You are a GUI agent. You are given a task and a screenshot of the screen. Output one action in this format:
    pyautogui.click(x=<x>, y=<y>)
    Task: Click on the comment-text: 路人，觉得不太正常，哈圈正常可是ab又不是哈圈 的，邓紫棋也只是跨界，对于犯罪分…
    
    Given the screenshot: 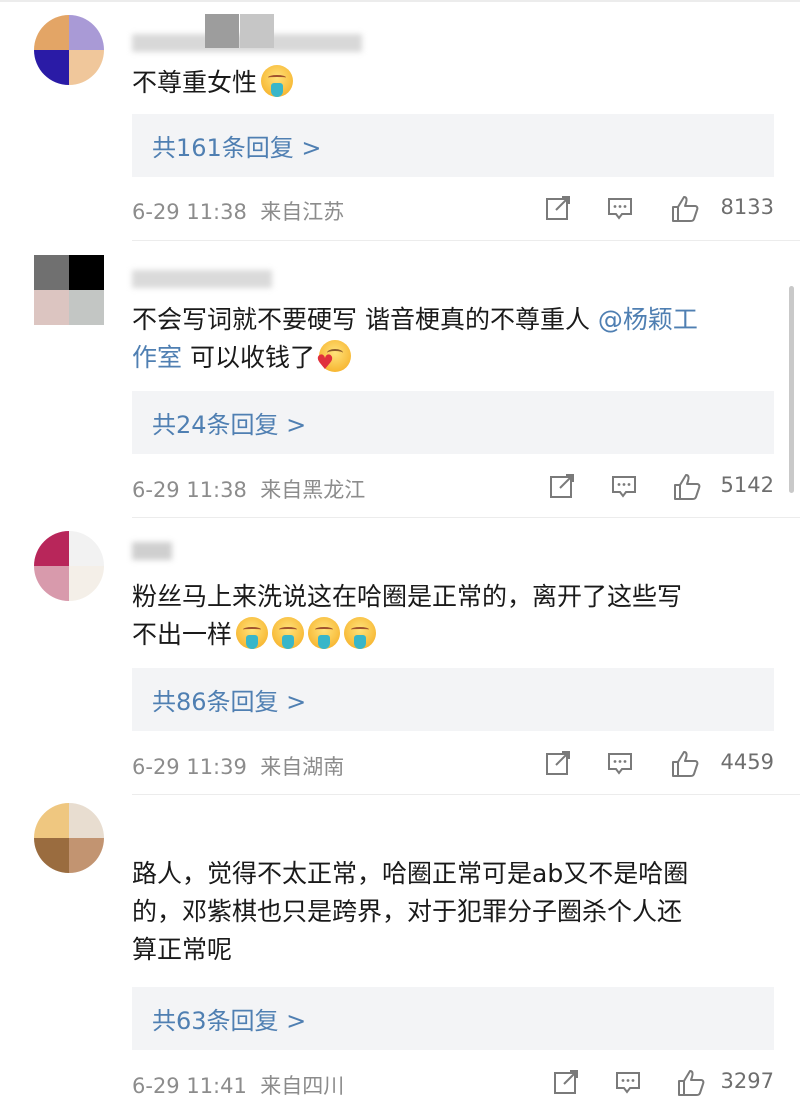 What is the action you would take?
    pyautogui.click(x=410, y=911)
    